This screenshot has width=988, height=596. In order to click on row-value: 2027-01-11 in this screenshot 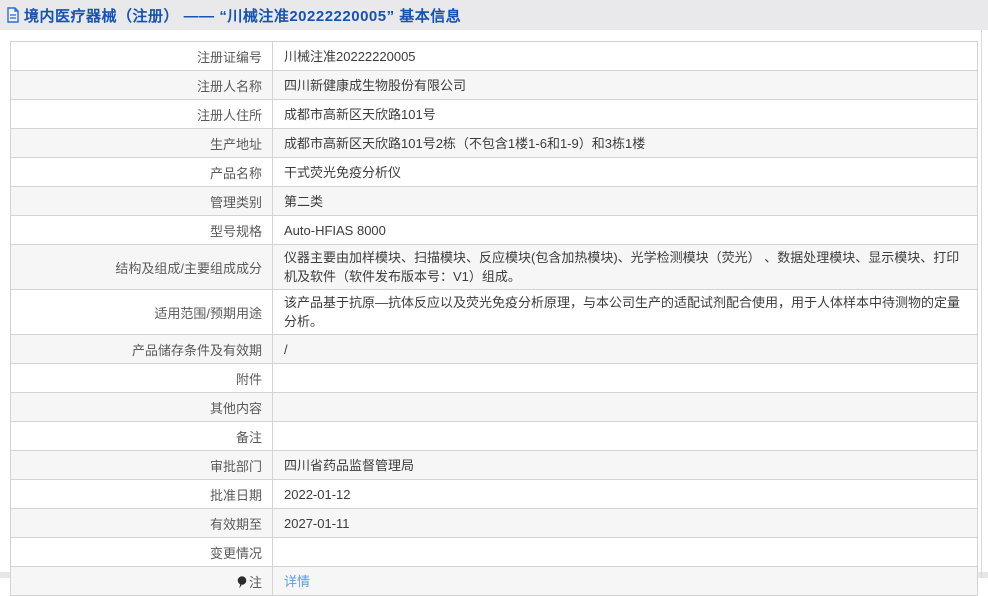, I will do `click(625, 523)`.